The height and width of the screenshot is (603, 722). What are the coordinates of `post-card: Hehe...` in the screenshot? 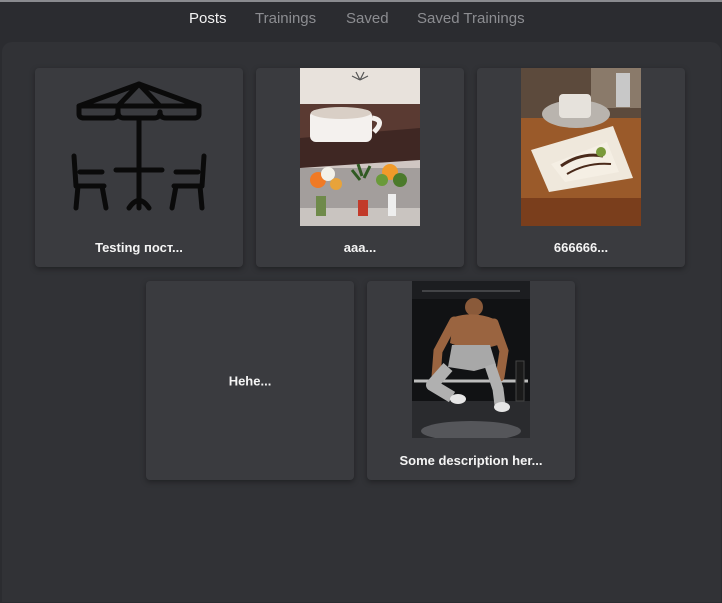 It's located at (250, 380).